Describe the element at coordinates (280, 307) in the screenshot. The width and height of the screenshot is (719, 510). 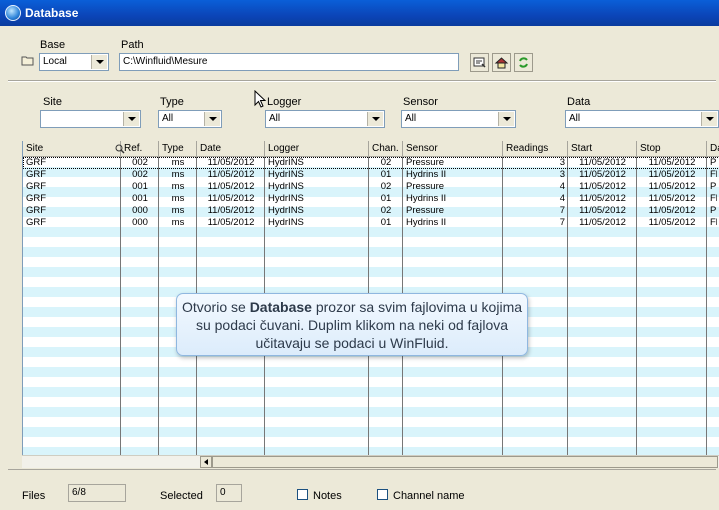
I see `callout-text-bold: Database` at that location.